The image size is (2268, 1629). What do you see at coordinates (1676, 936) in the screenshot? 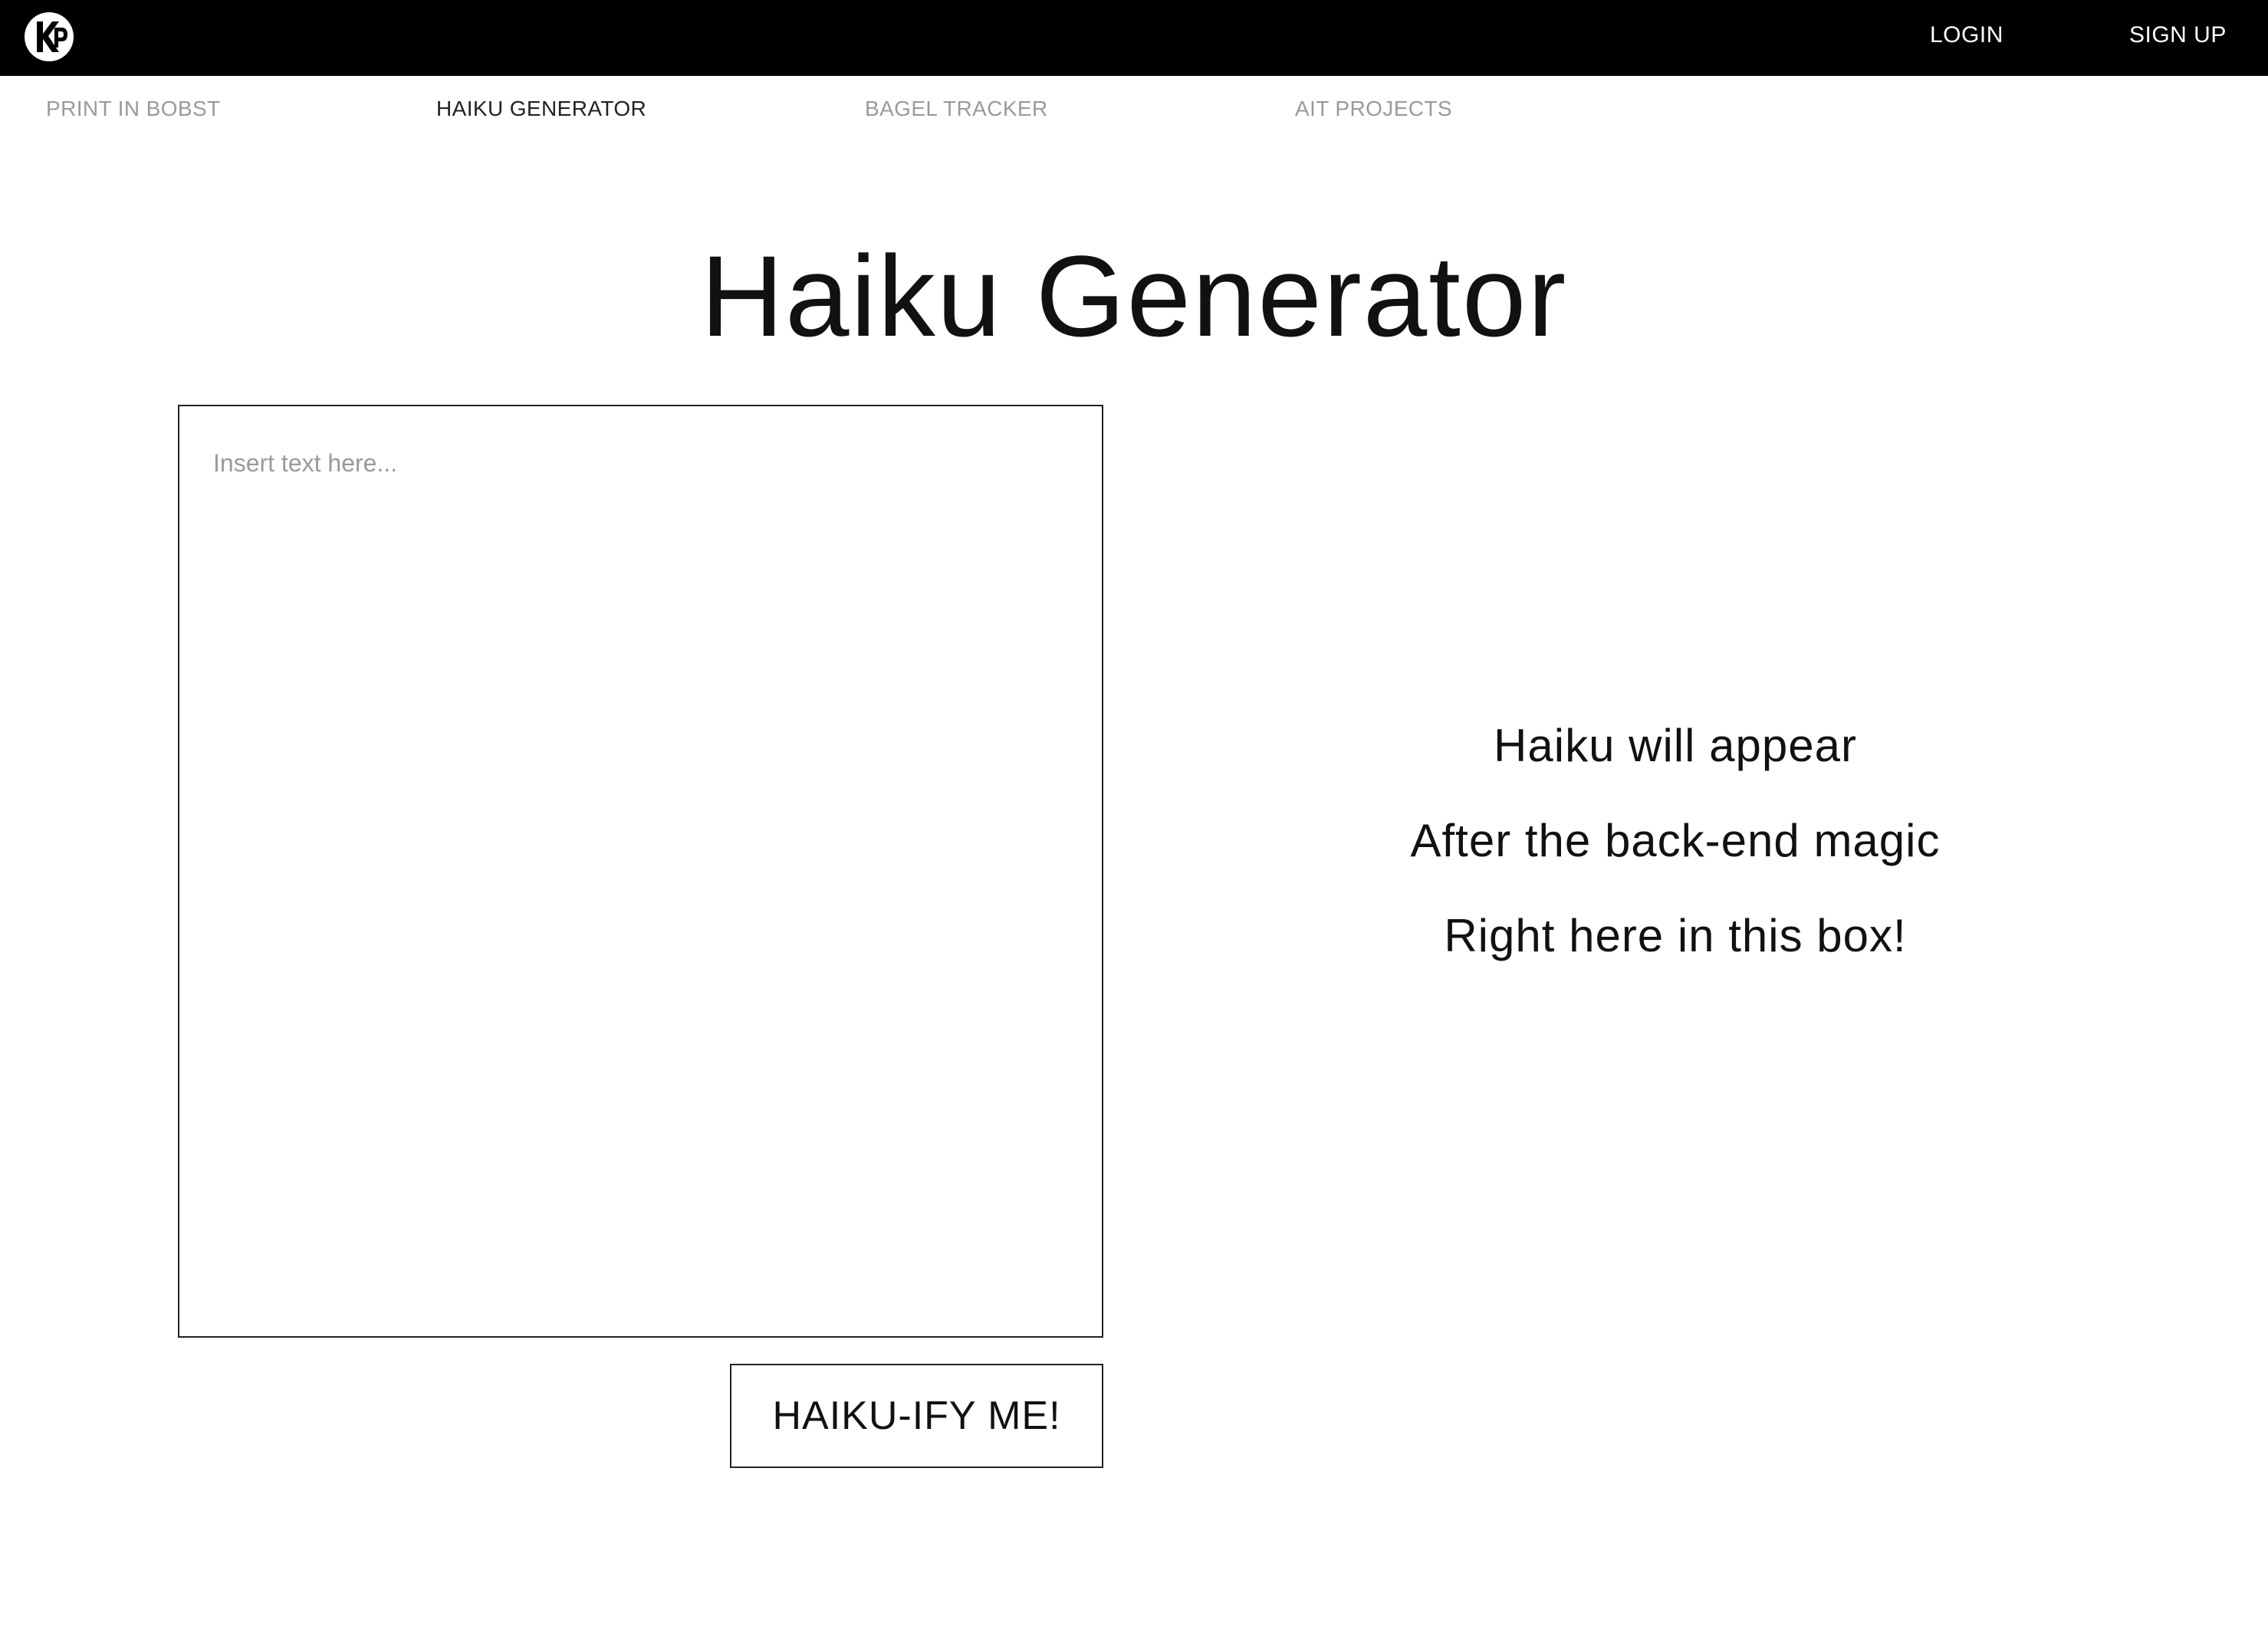
I see `haiku-line: Right here in this box!` at bounding box center [1676, 936].